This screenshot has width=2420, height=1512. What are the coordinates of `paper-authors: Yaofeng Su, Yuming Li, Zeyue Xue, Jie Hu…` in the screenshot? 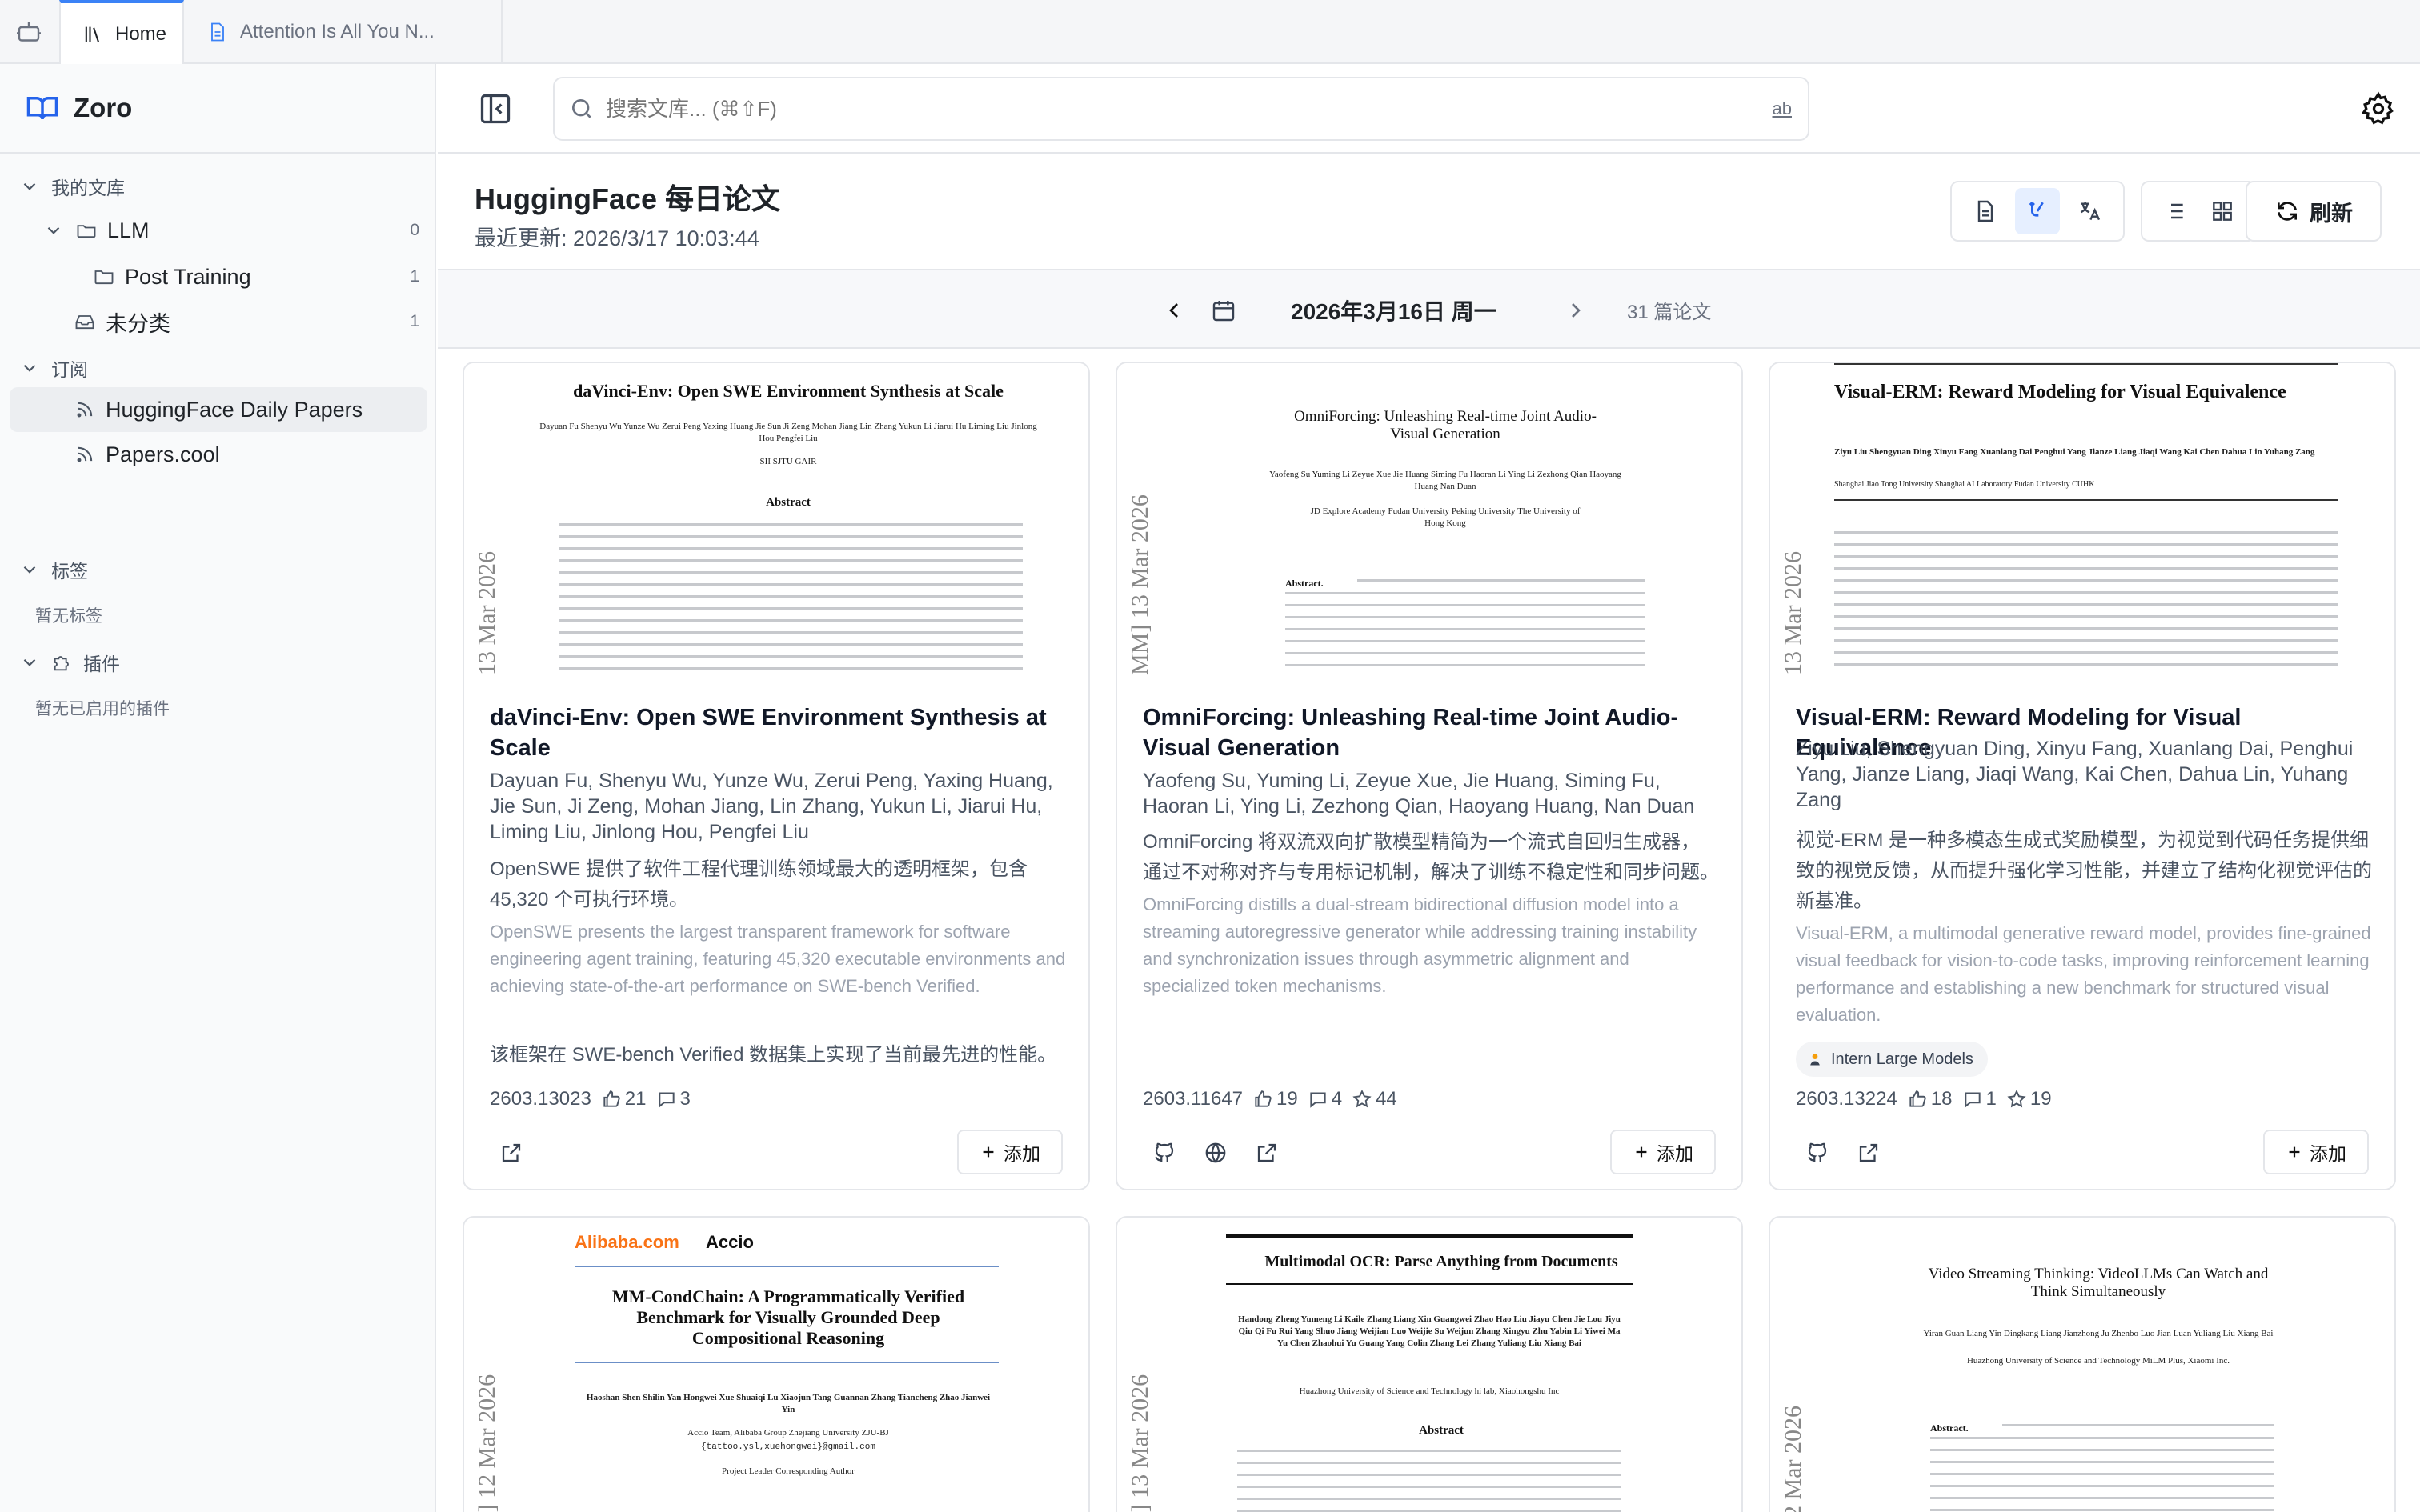 It's located at (1419, 794).